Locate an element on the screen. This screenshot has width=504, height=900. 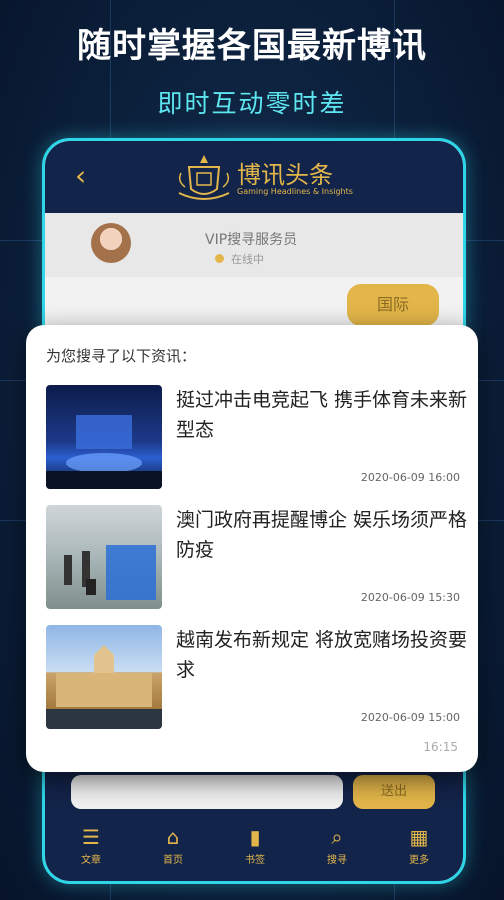
avatar is located at coordinates (111, 243).